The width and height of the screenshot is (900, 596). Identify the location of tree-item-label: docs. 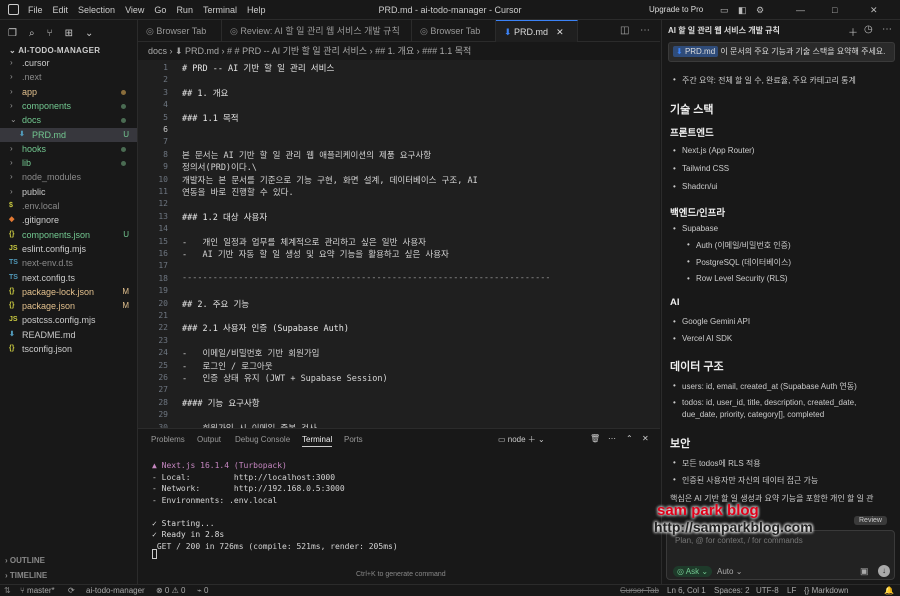
(32, 120).